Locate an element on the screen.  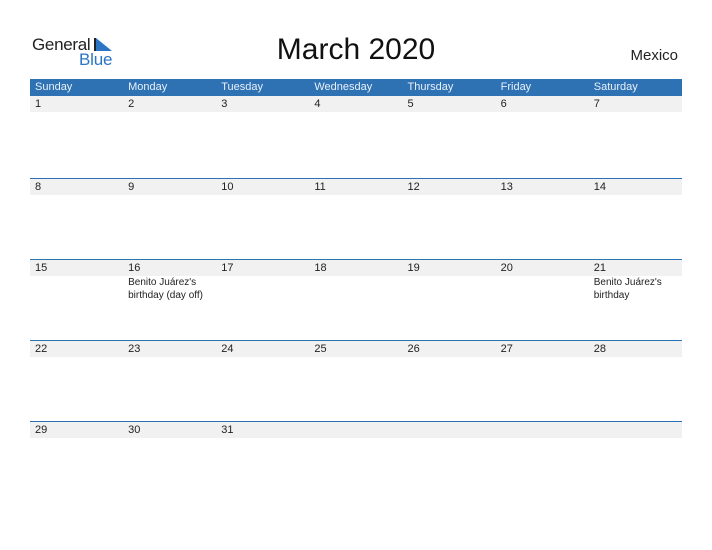
day-number: 26 is located at coordinates (413, 349).